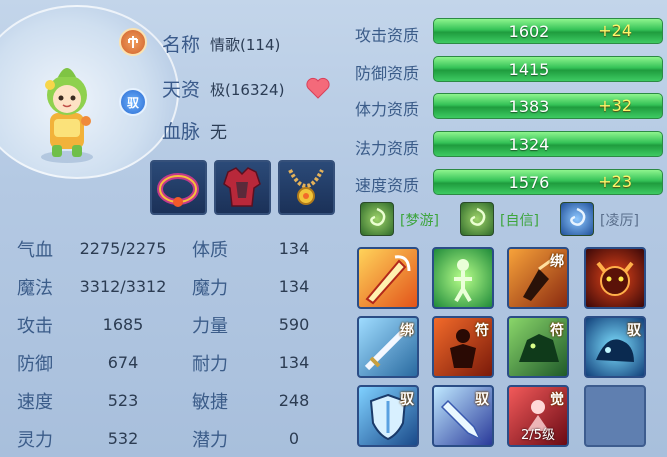  What do you see at coordinates (419, 221) in the screenshot?
I see `trait-label-sleepwalk: [梦游]` at bounding box center [419, 221].